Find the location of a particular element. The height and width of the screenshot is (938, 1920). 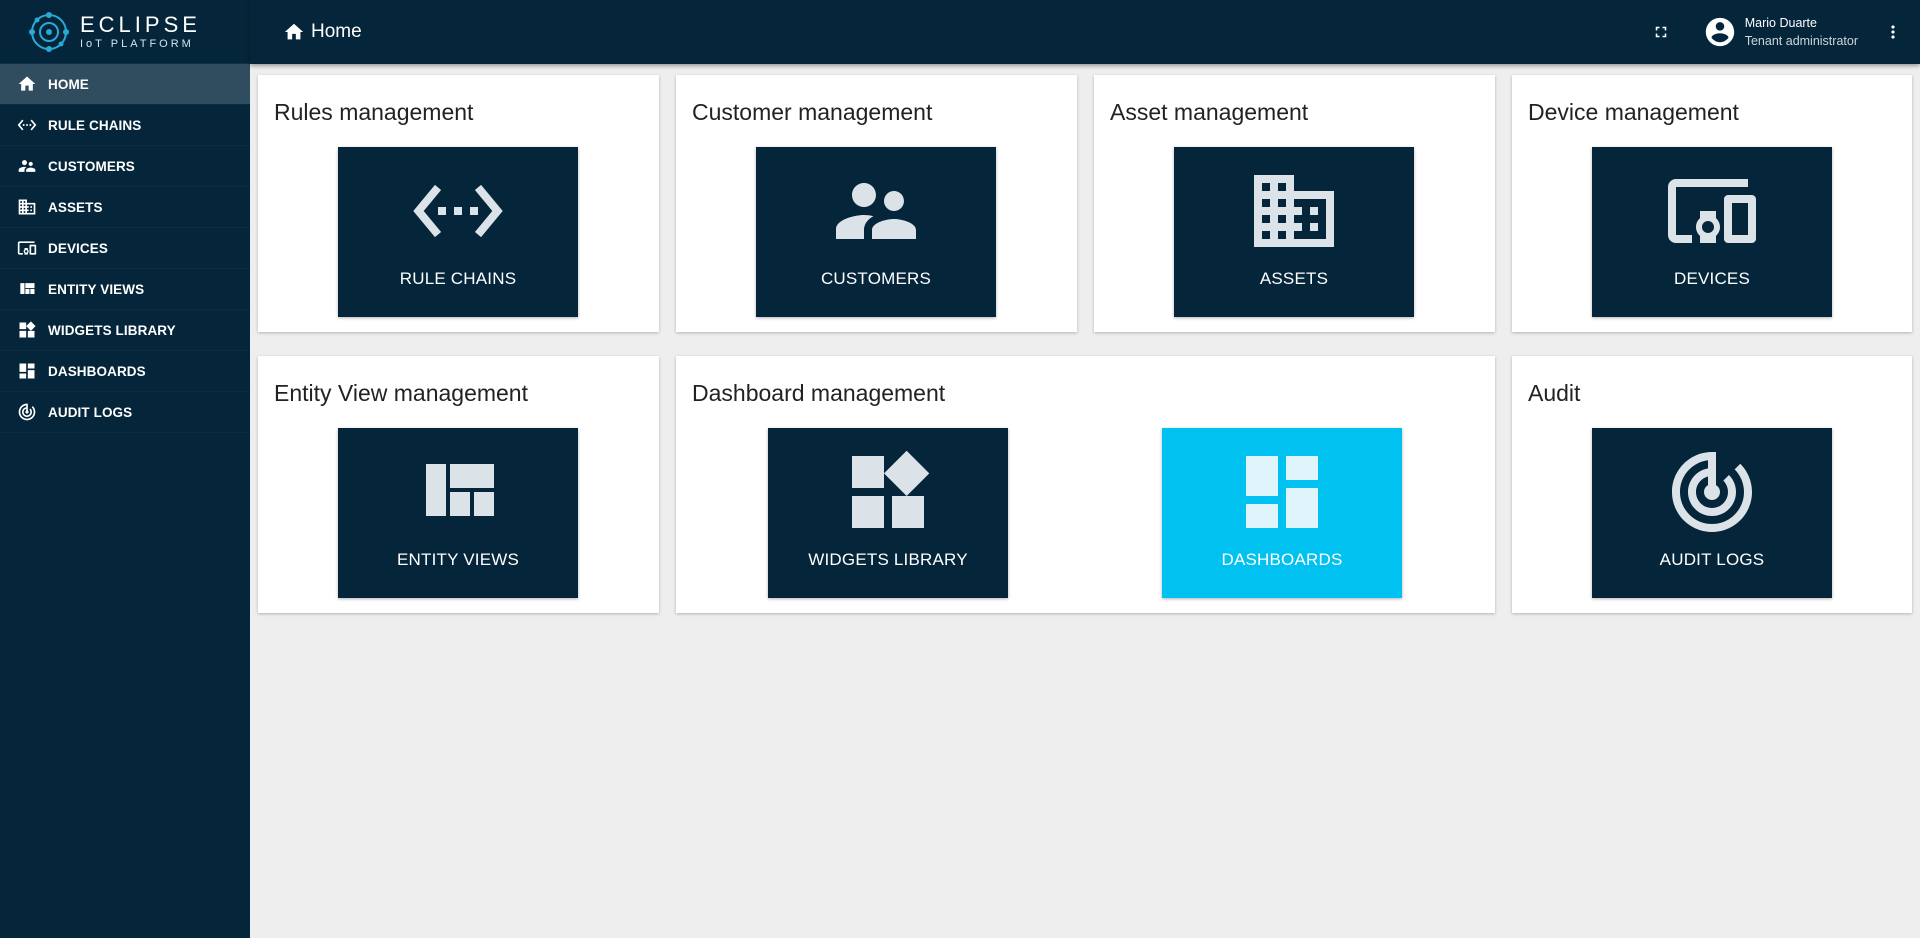

tile-label: WIDGETS LIBRARY is located at coordinates (888, 559).